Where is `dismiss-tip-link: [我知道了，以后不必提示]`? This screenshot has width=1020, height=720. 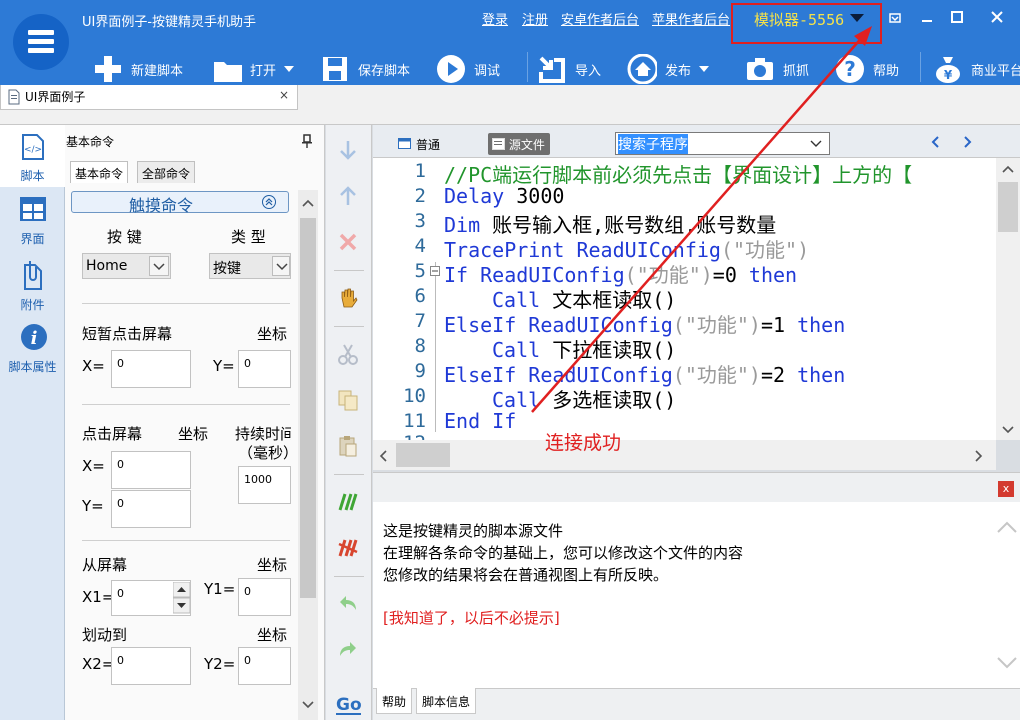
dismiss-tip-link: [我知道了，以后不必提示] is located at coordinates (471, 617).